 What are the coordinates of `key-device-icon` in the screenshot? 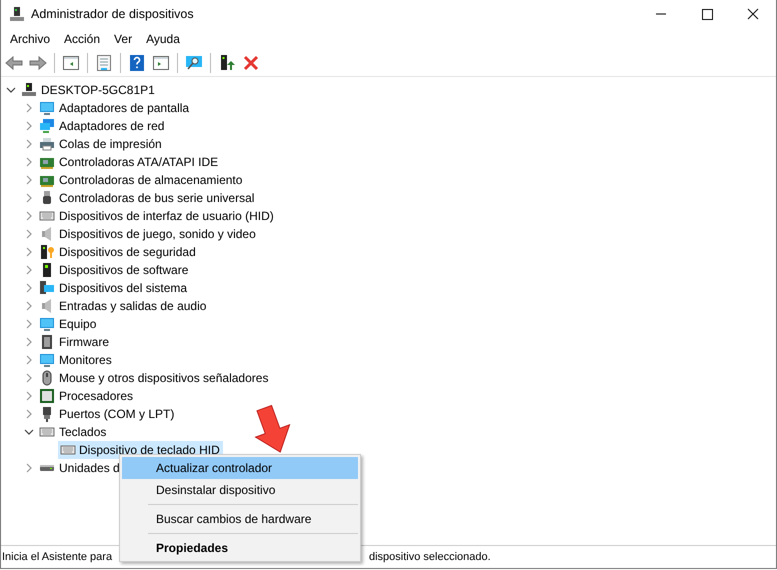 It's located at (47, 252).